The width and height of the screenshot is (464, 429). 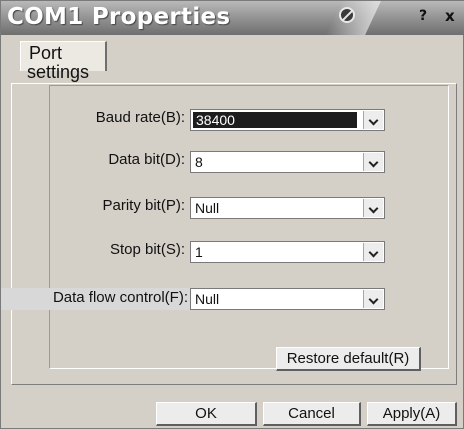 What do you see at coordinates (147, 249) in the screenshot?
I see `stop-bit-label: Stop bit(S):` at bounding box center [147, 249].